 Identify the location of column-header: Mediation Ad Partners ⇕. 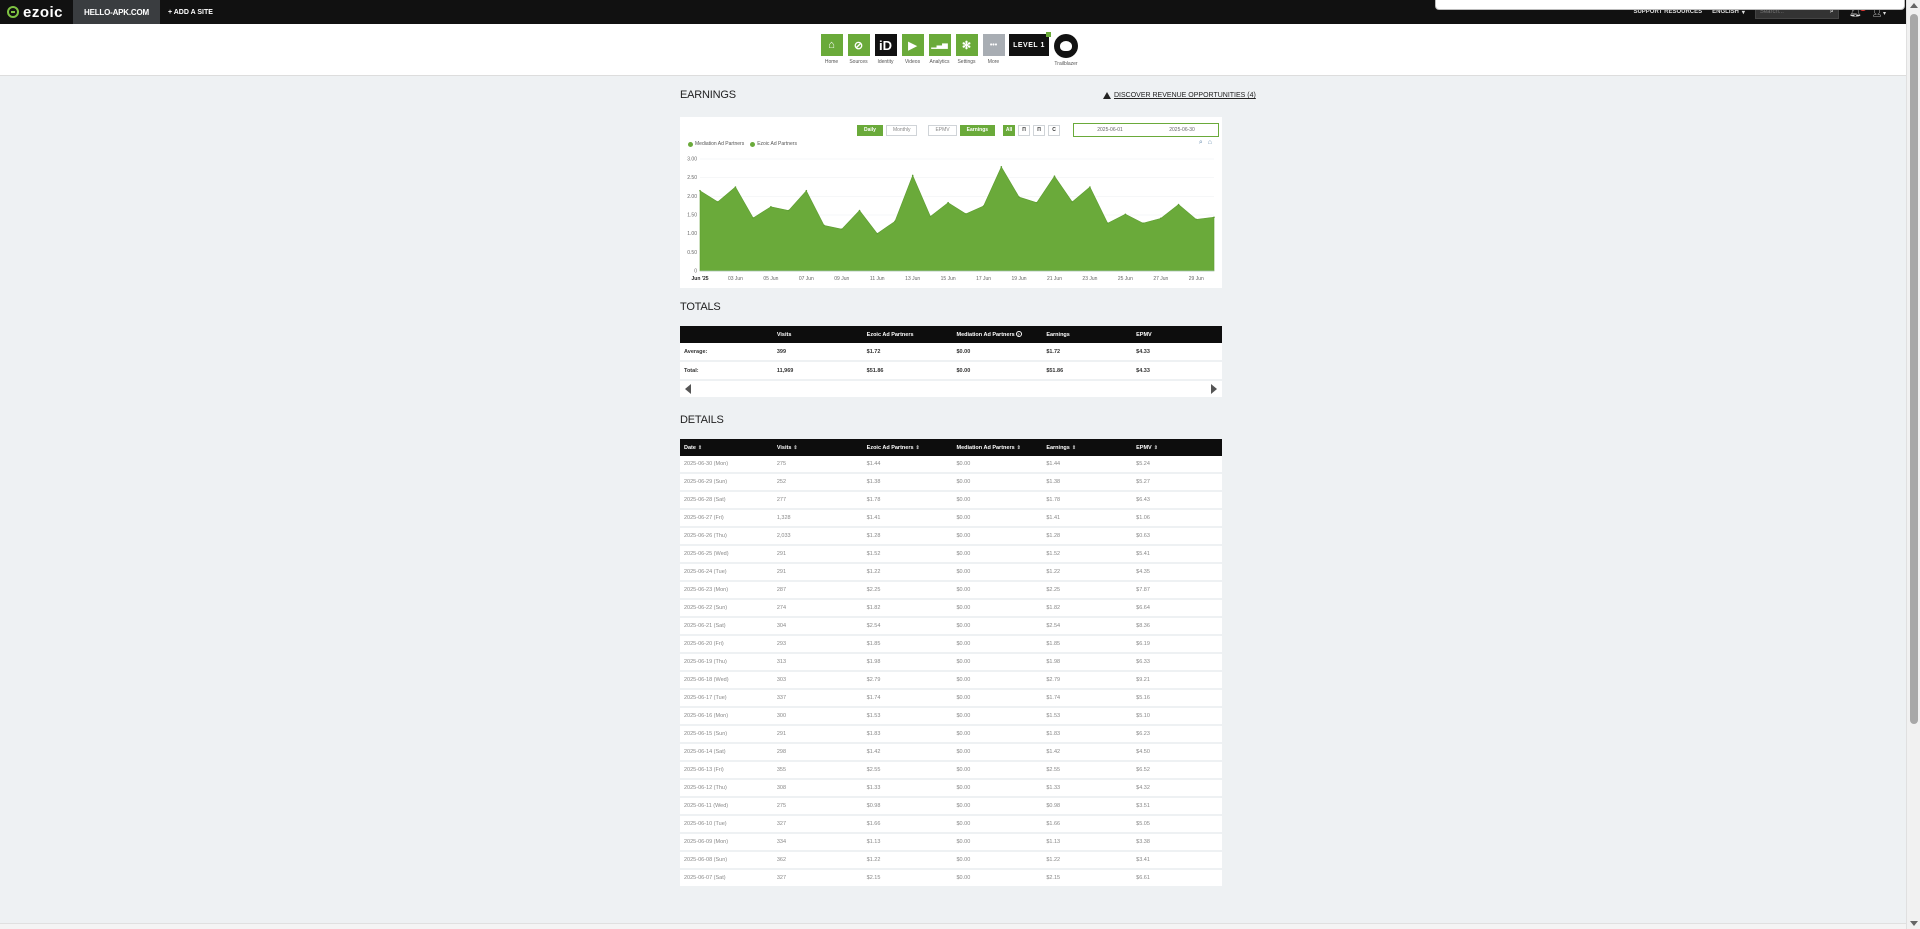
(997, 448).